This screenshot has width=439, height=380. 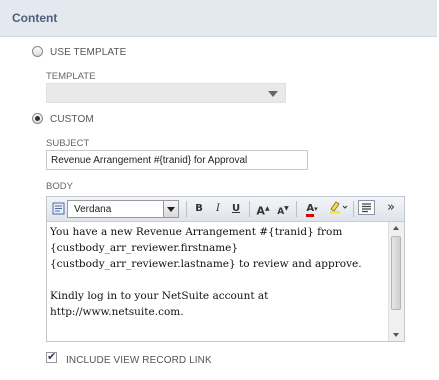 What do you see at coordinates (338, 208) in the screenshot?
I see `highlight-color-icon` at bounding box center [338, 208].